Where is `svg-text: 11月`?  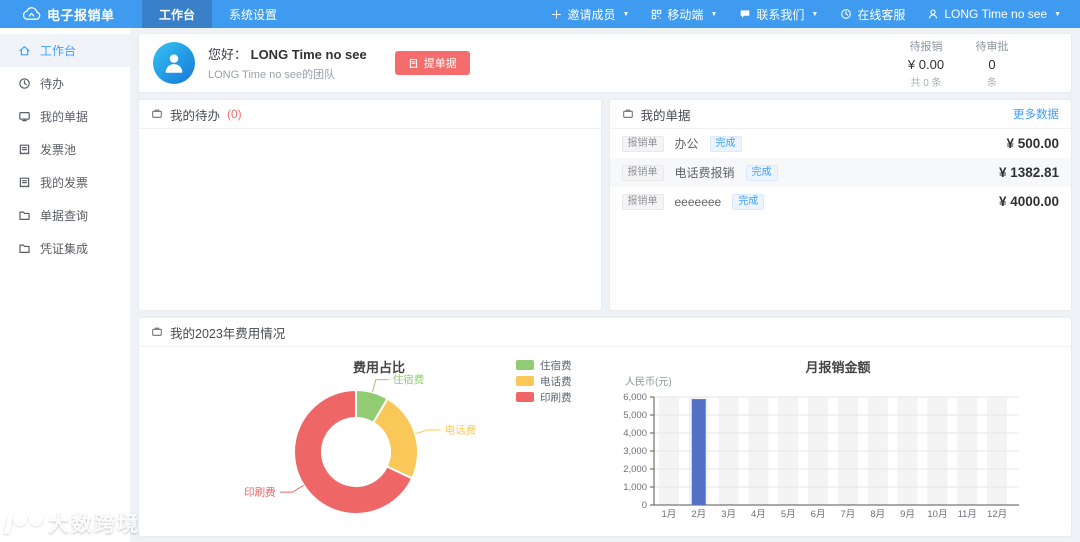 svg-text: 11月 is located at coordinates (967, 514).